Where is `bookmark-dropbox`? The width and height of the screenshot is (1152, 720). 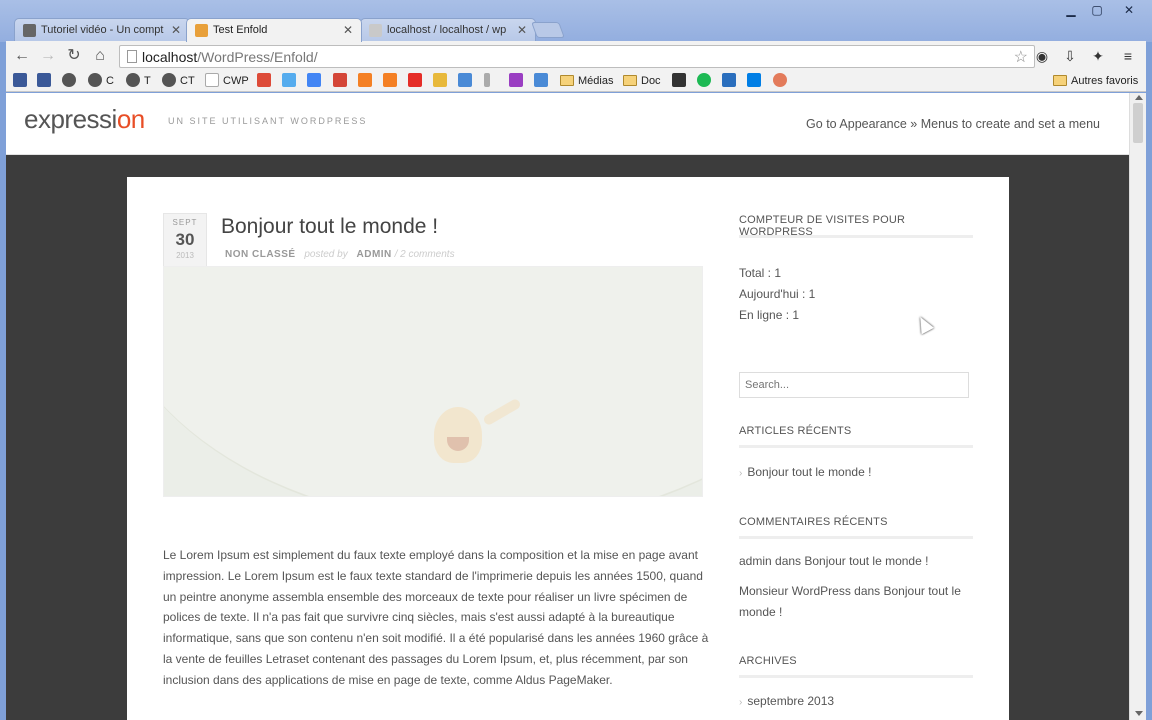 bookmark-dropbox is located at coordinates (756, 81).